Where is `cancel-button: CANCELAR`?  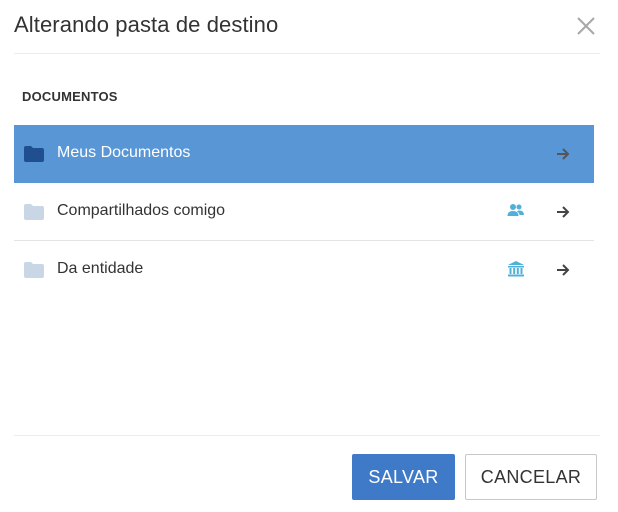
cancel-button: CANCELAR is located at coordinates (531, 477).